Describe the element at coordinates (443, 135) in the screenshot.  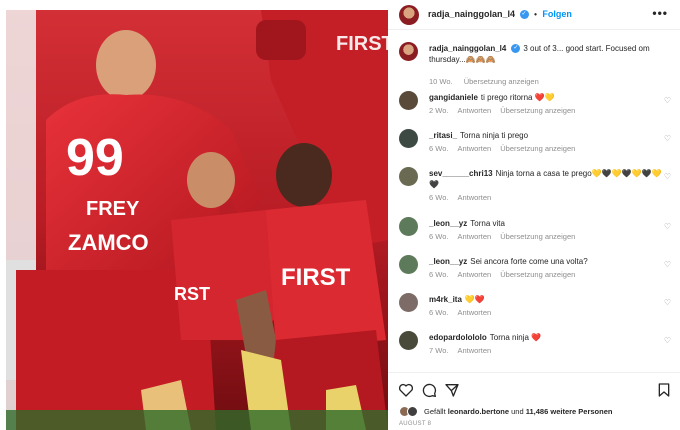
I see `comment-username: _ritasi_` at that location.